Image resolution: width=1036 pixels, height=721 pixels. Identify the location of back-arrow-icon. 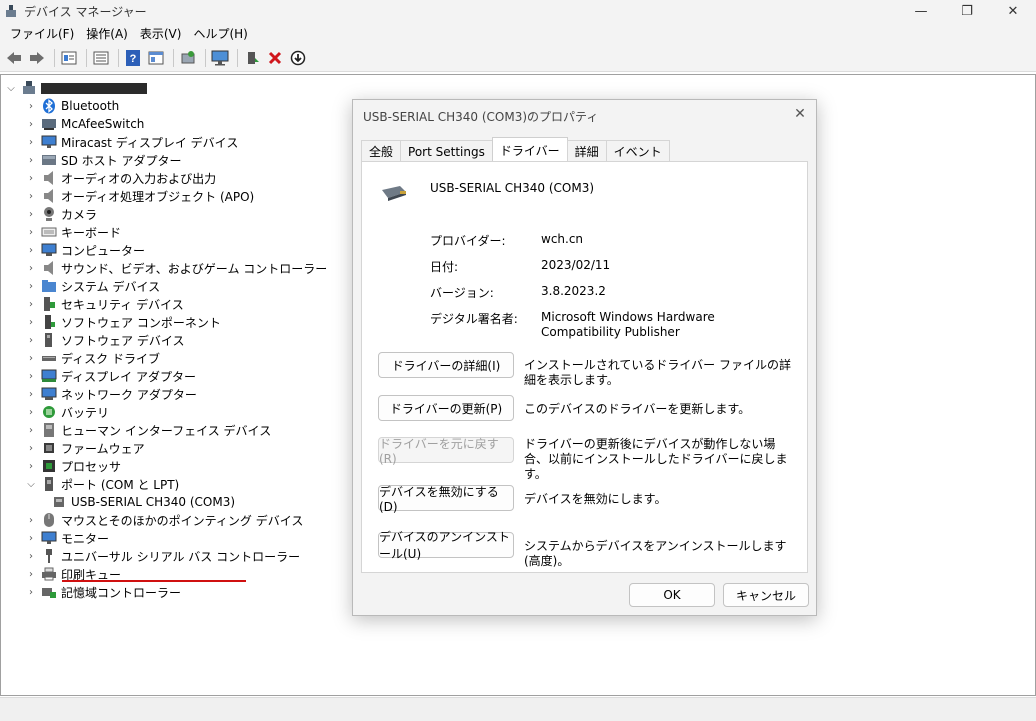
(14, 58).